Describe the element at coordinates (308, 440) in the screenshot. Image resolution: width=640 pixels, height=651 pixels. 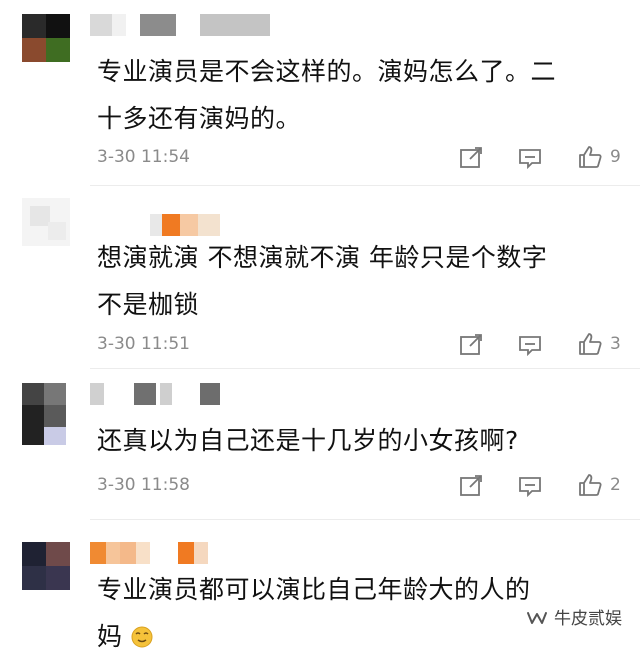
I see `comment-text: 还真以为自己还是十几岁的小女孩啊?` at that location.